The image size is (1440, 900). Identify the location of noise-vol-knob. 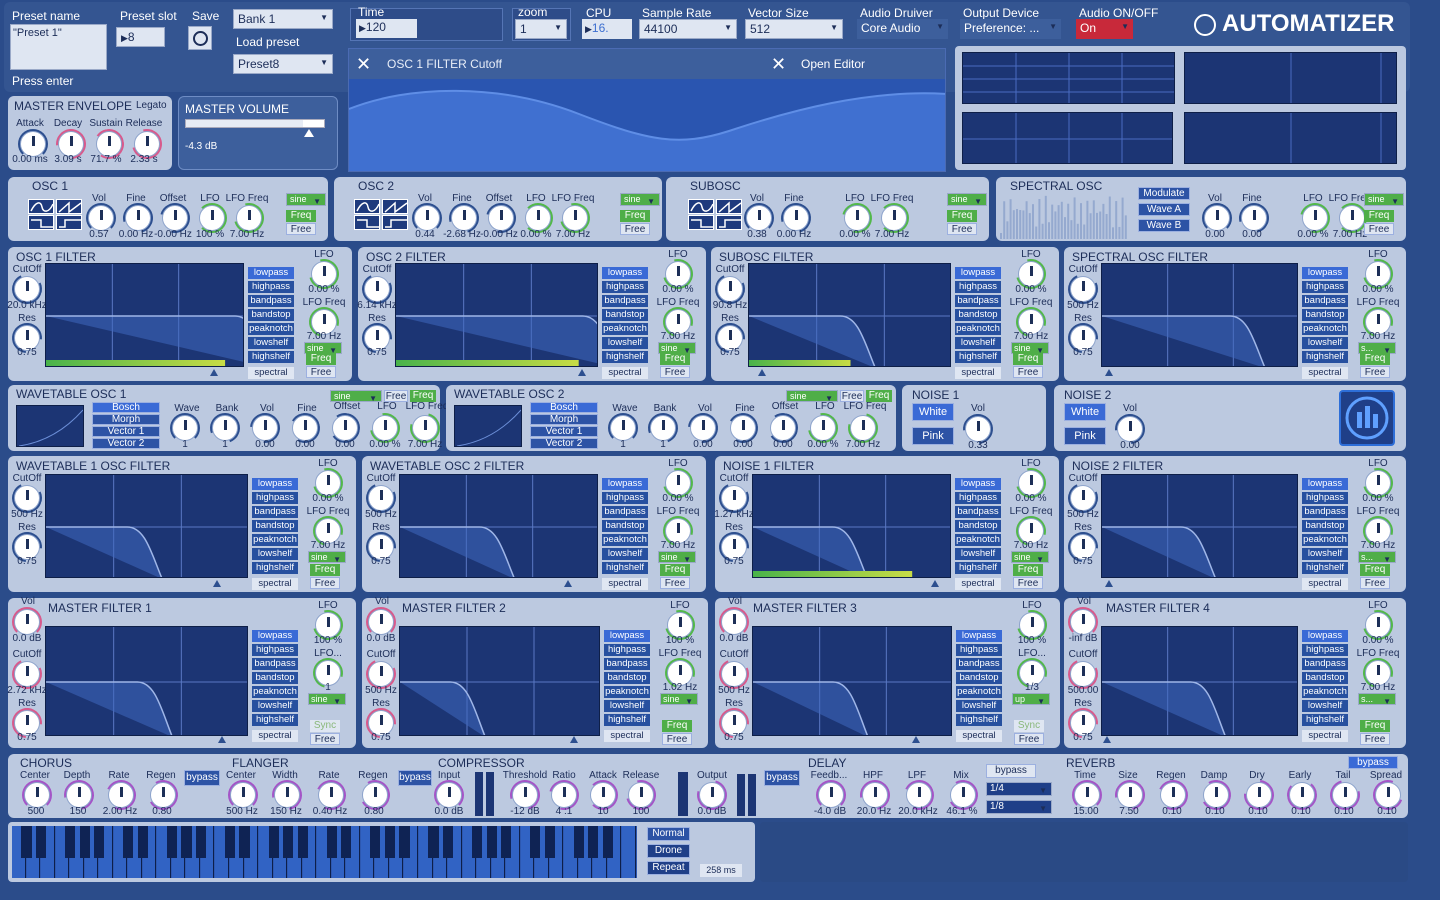
(1130, 429).